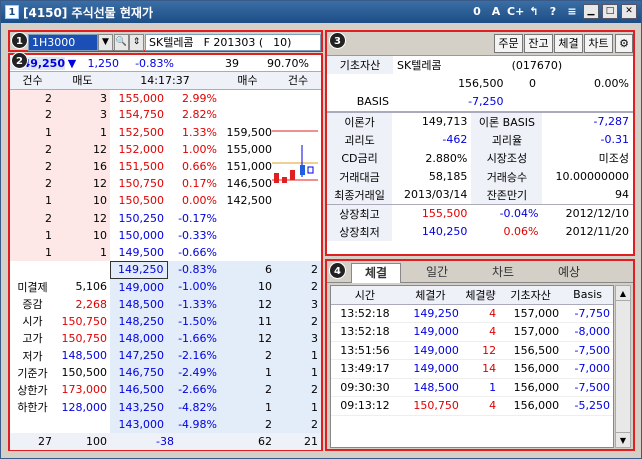  I want to click on balance-button: 잔고, so click(538, 43).